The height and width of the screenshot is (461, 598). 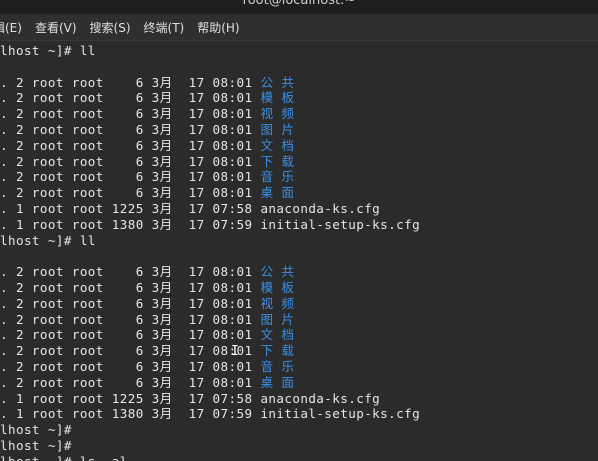 I want to click on title-bar: root@localhost:~, so click(x=299, y=7).